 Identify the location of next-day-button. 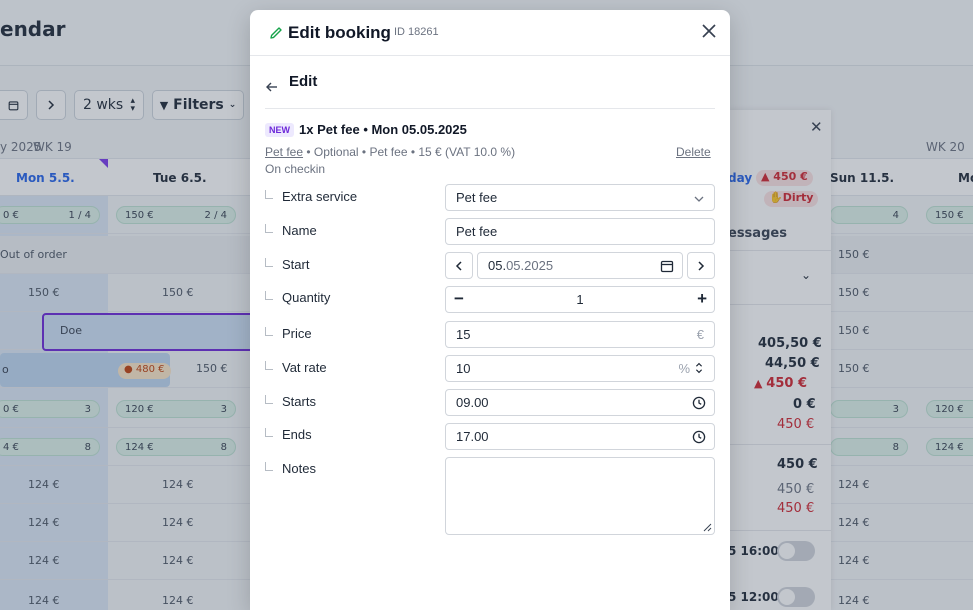
(701, 265).